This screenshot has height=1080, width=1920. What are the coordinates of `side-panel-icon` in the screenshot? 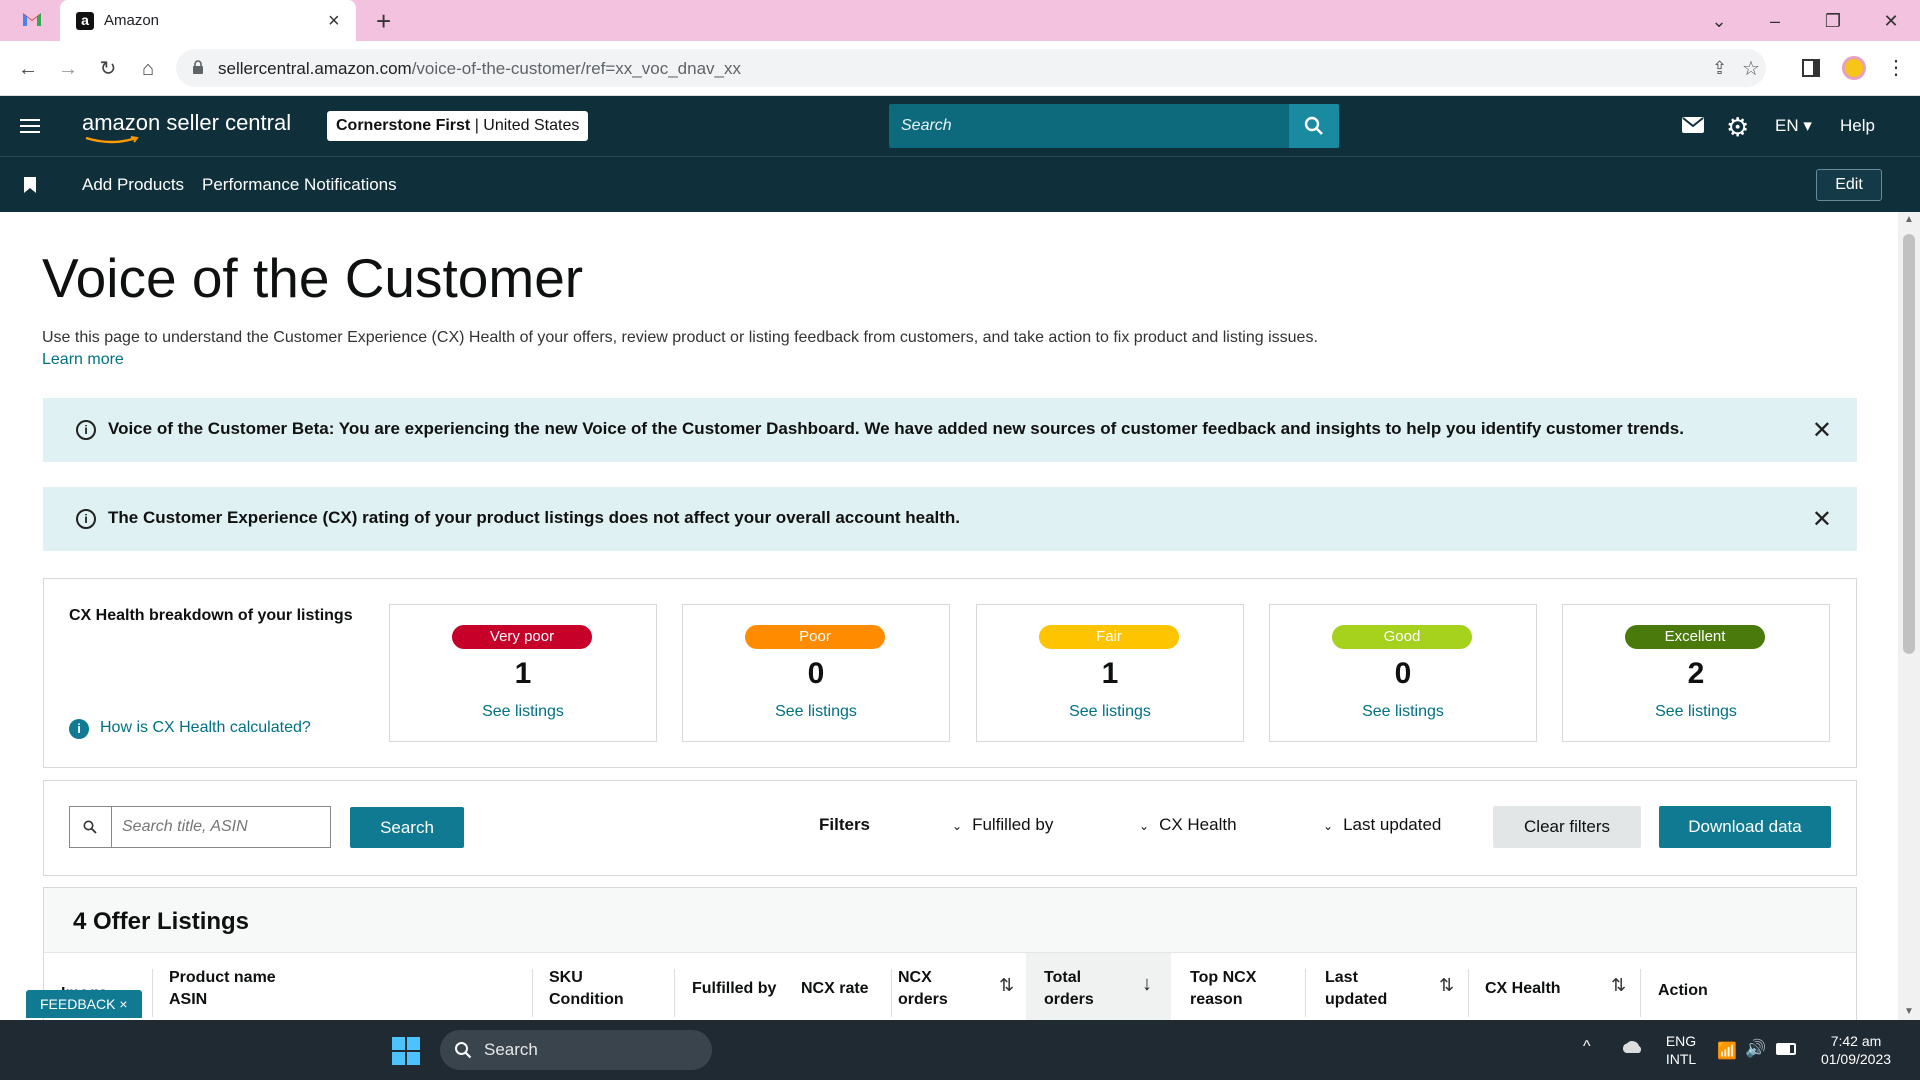 It's located at (1811, 68).